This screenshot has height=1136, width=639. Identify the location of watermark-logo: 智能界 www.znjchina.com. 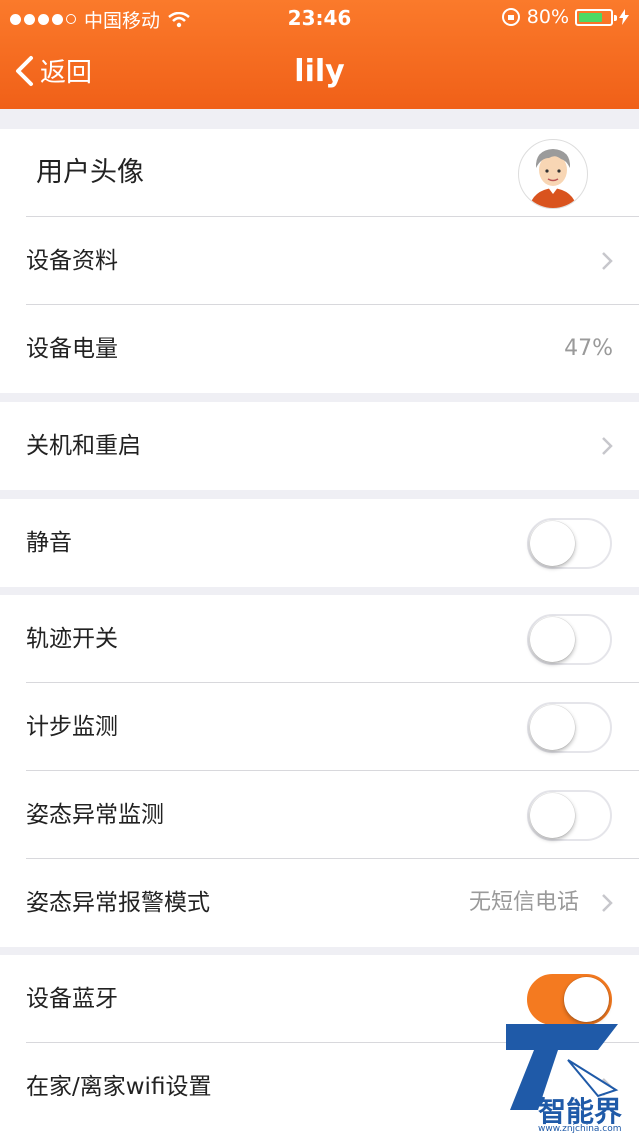
(568, 1078).